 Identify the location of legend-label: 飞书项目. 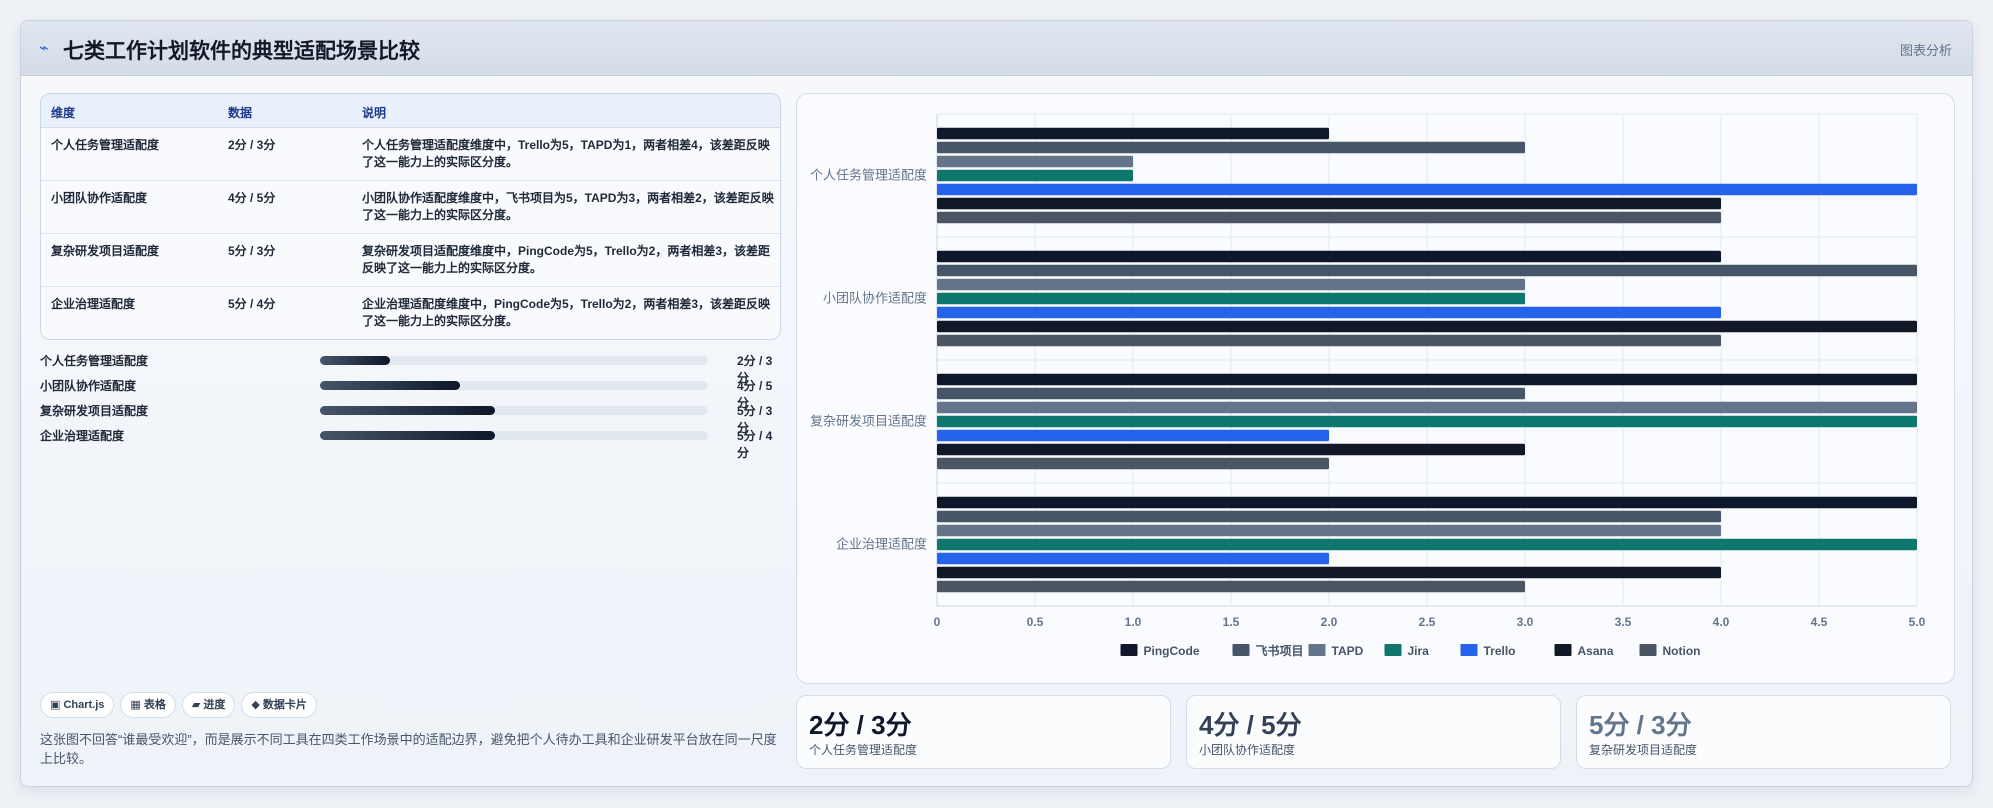
(1280, 650).